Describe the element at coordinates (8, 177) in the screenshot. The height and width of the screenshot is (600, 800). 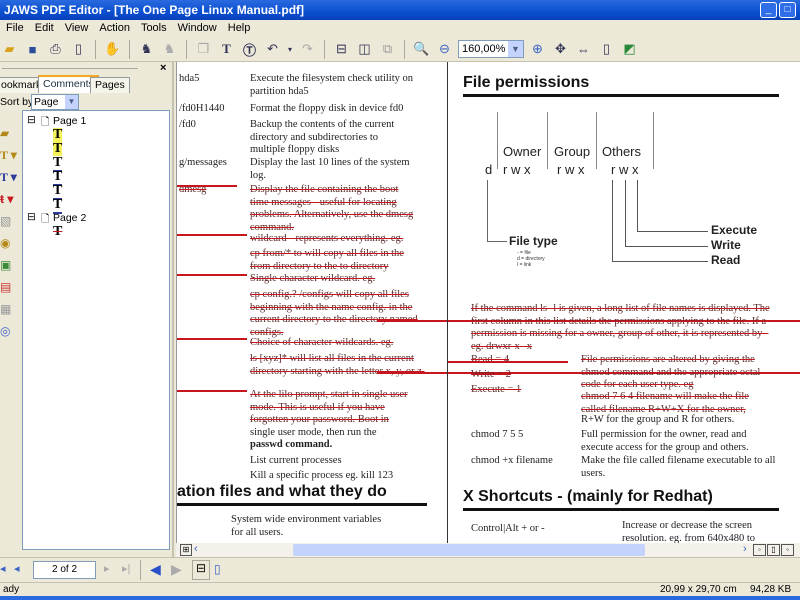
I see `underline-tool-icon: T ▾` at that location.